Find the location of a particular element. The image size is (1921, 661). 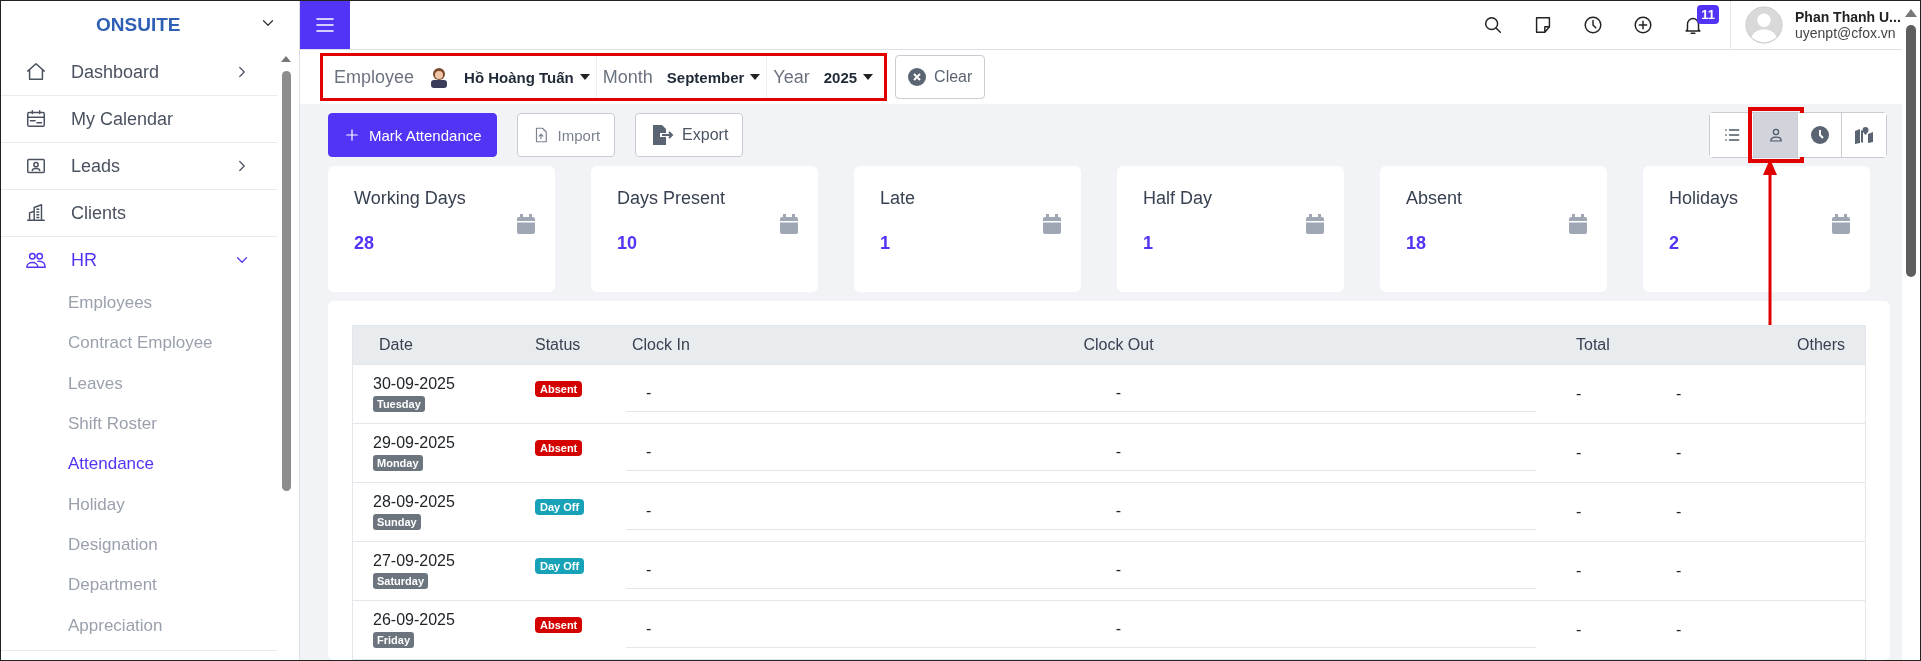

add-button is located at coordinates (1643, 25).